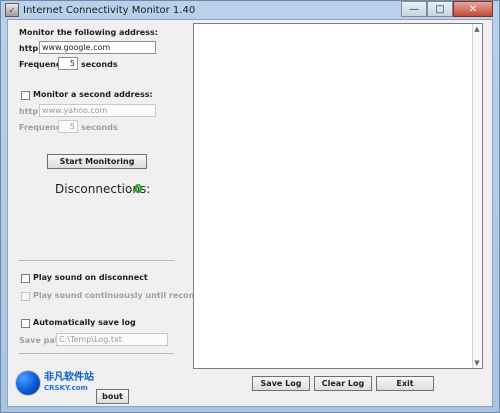 This screenshot has height=413, width=500. What do you see at coordinates (97, 161) in the screenshot?
I see `start-monitoring-button: Start Monitoring` at bounding box center [97, 161].